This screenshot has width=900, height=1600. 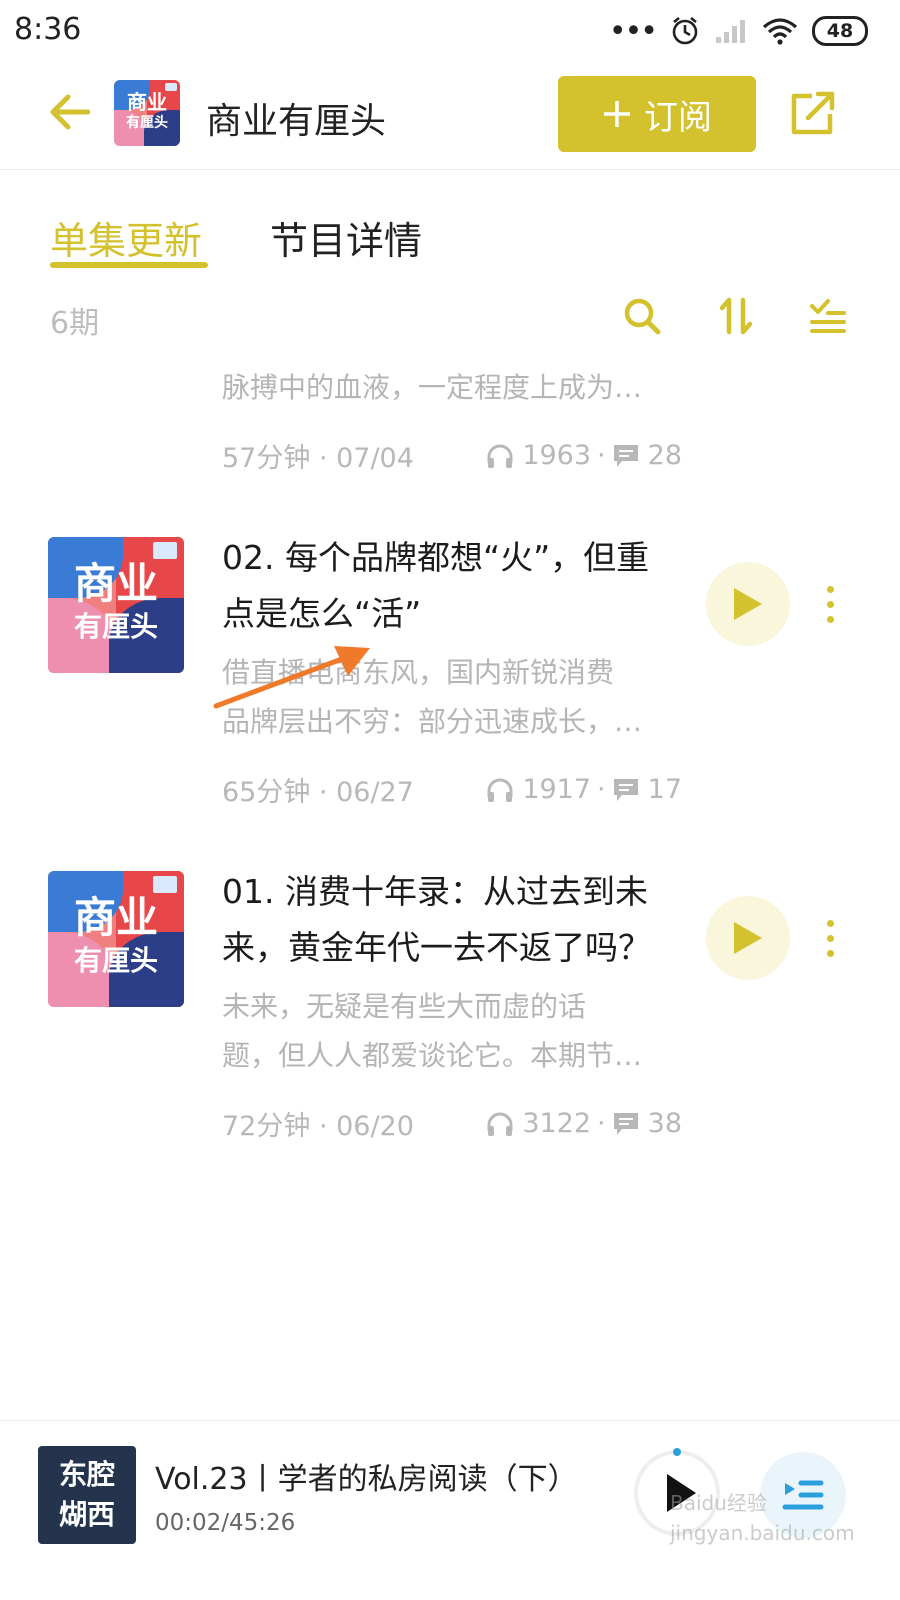 What do you see at coordinates (318, 792) in the screenshot?
I see `episode-duration-date: 65分钟 · 06/27` at bounding box center [318, 792].